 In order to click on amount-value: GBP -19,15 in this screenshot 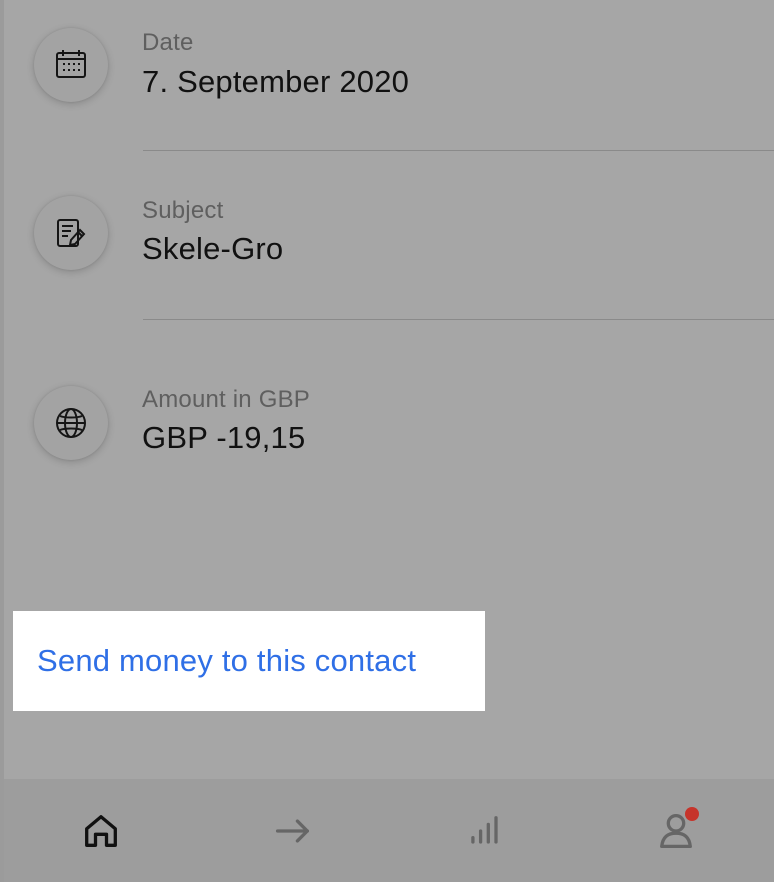, I will do `click(224, 437)`.